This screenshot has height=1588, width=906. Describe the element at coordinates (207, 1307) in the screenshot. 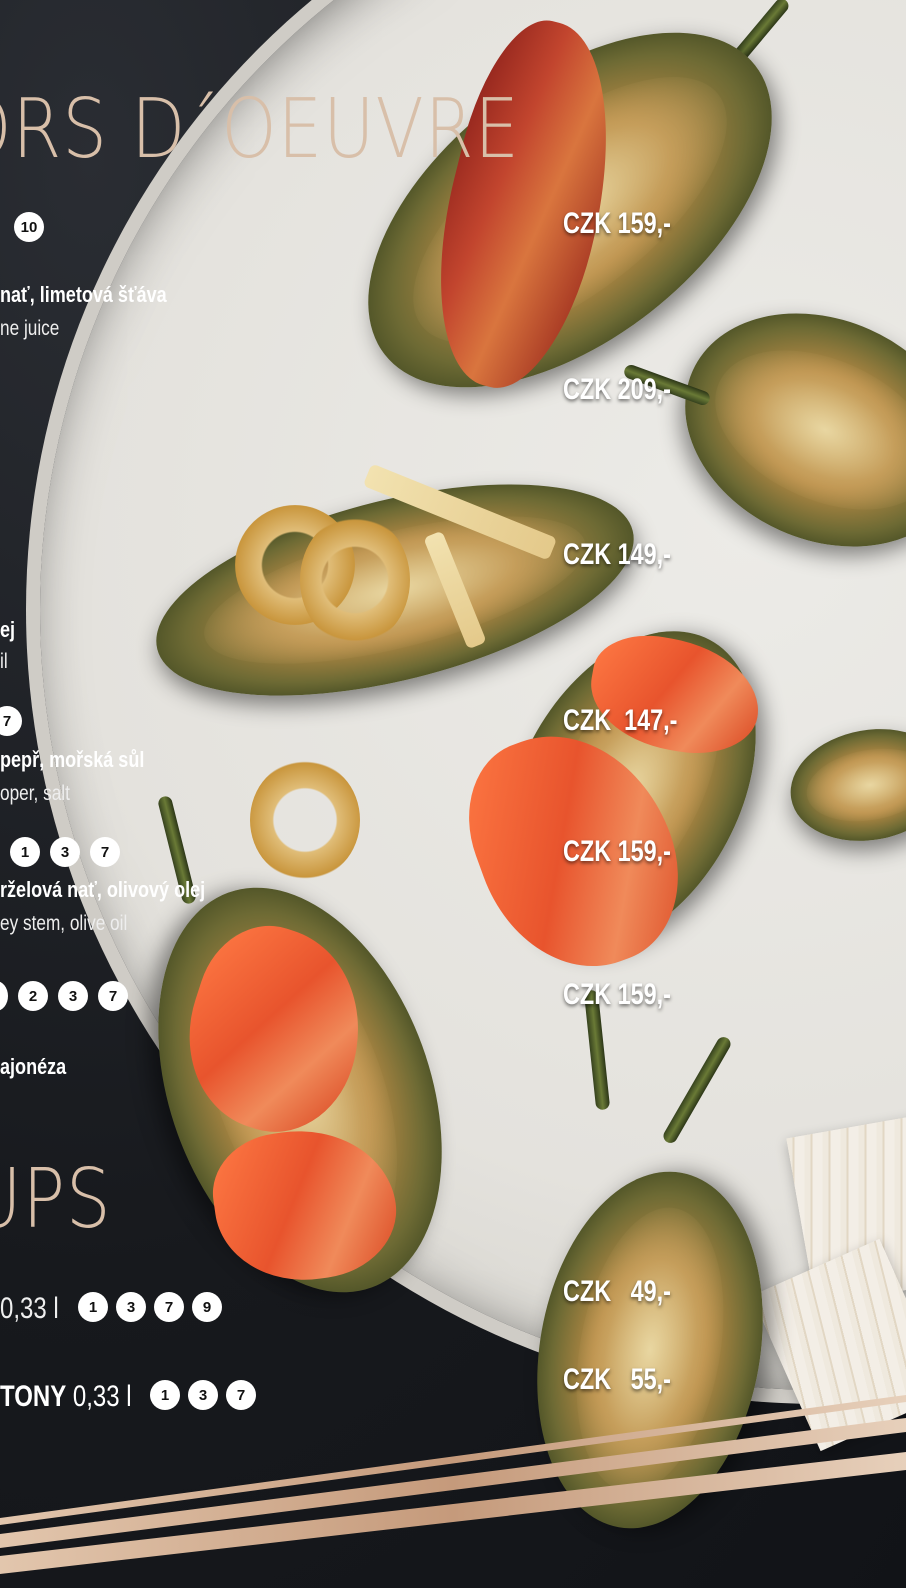

I see `allergen-badge: 9` at that location.